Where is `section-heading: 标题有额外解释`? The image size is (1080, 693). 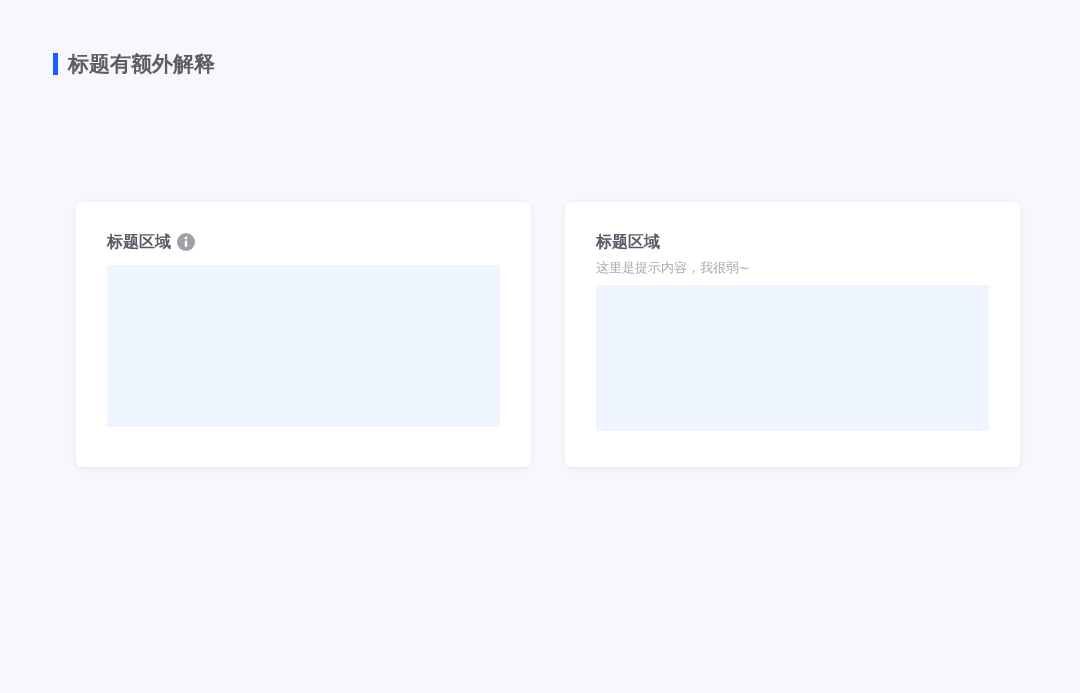
section-heading: 标题有额外解释 is located at coordinates (141, 64).